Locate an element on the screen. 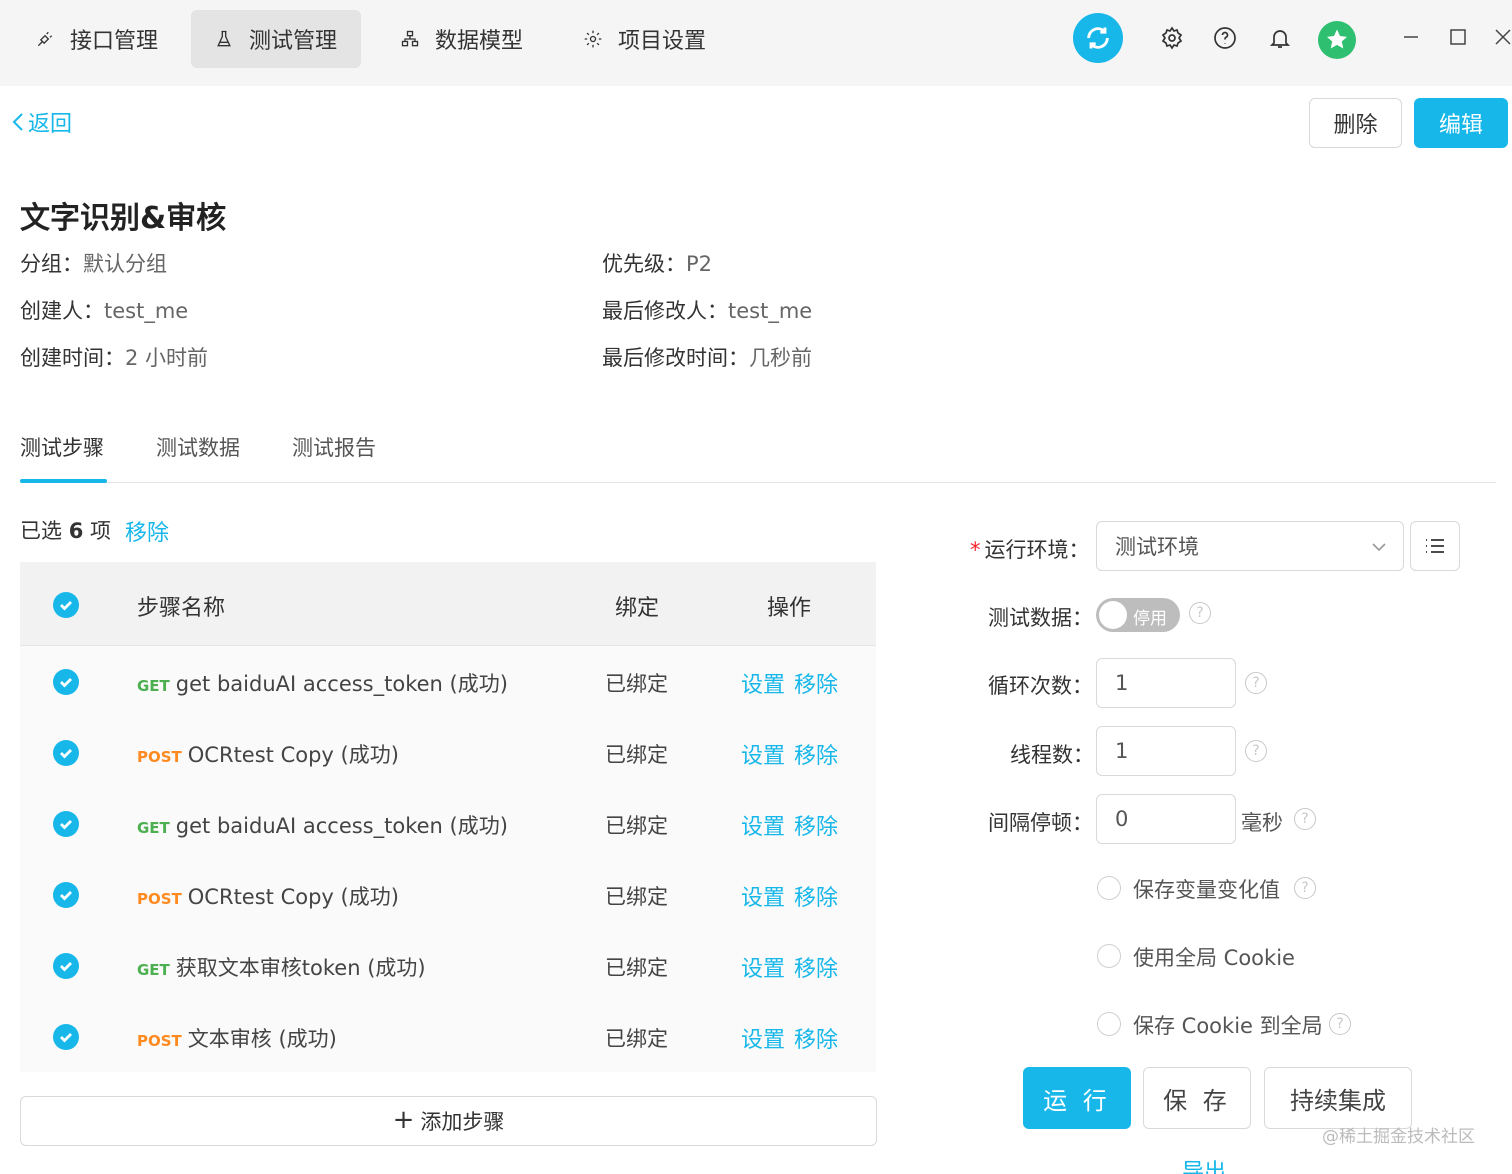 Image resolution: width=1512 pixels, height=1174 pixels. sync-icon is located at coordinates (1098, 38).